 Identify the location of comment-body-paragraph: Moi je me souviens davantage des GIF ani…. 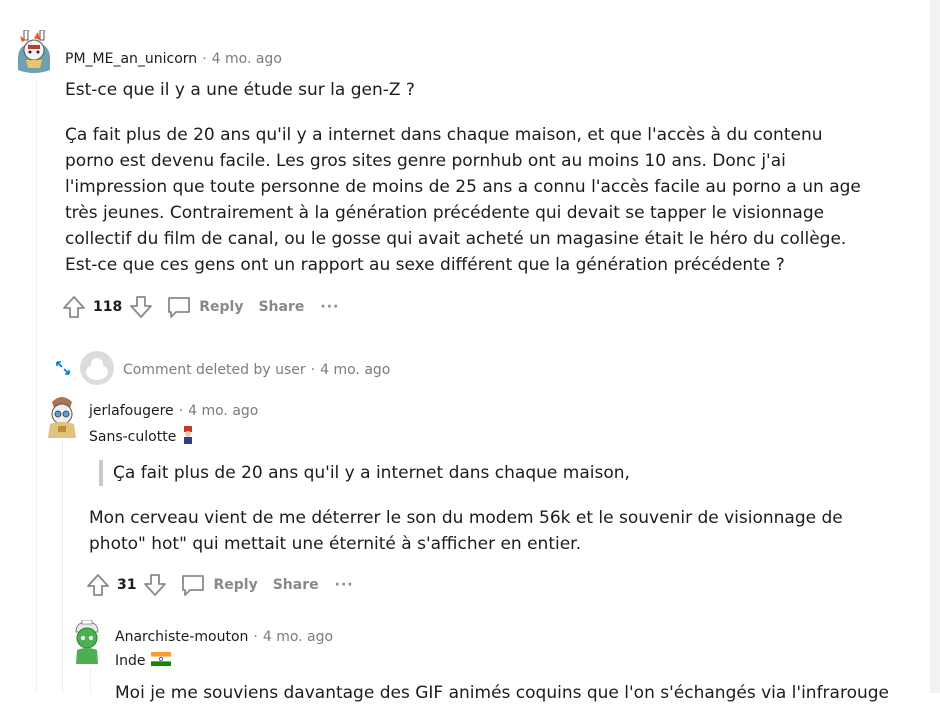
(502, 693).